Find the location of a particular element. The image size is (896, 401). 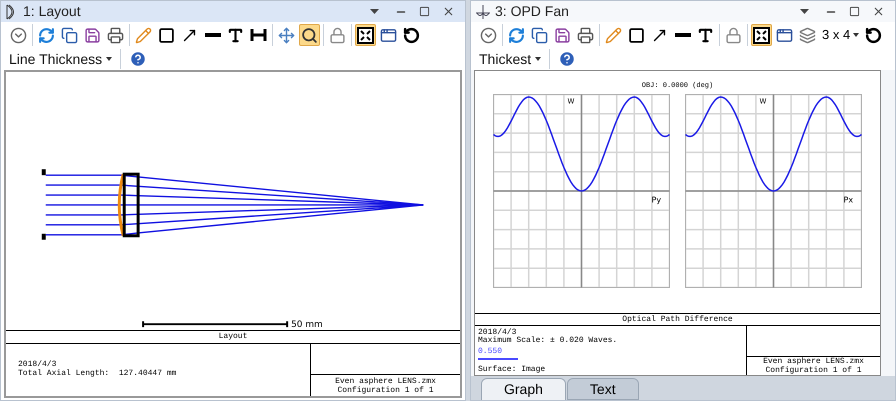

zoom-button is located at coordinates (309, 35).